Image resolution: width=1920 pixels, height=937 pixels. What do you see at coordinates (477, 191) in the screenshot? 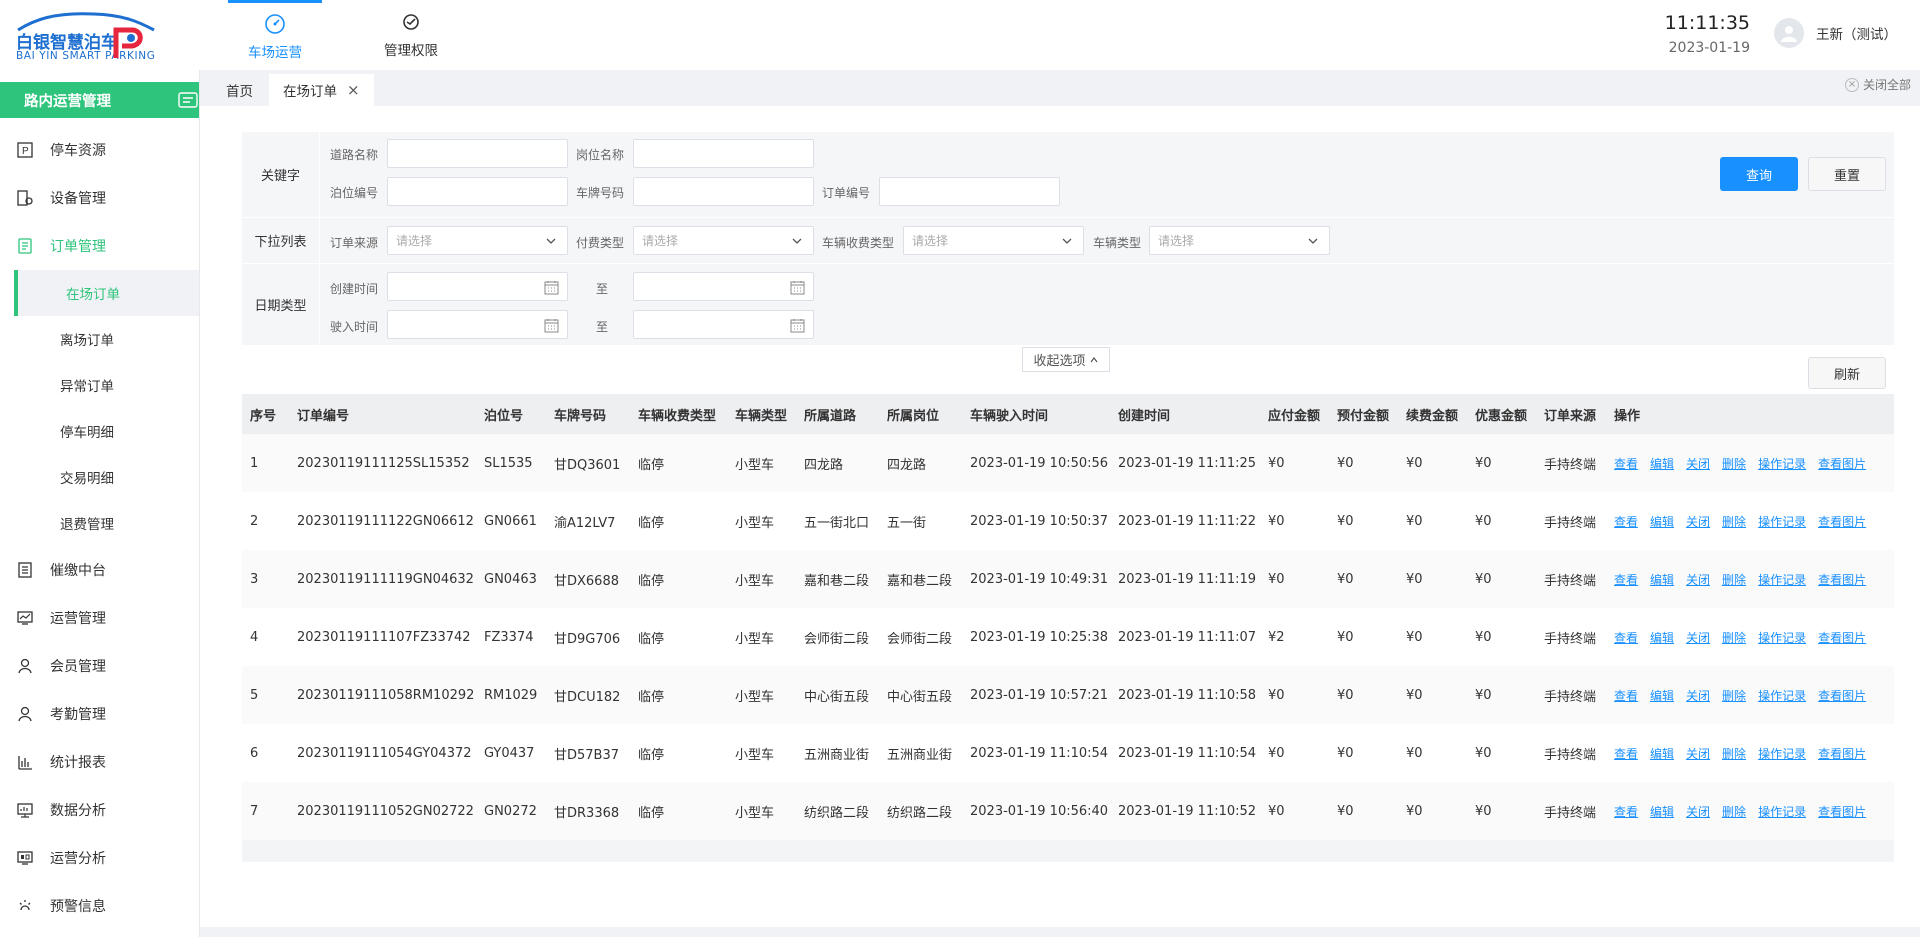
I see `berth-no-input` at bounding box center [477, 191].